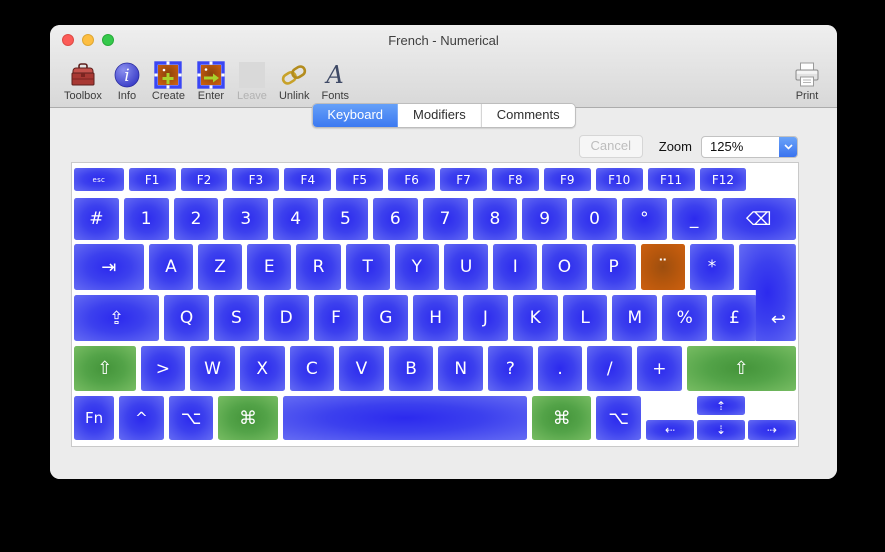 This screenshot has width=885, height=552. I want to click on key-d: D, so click(286, 318).